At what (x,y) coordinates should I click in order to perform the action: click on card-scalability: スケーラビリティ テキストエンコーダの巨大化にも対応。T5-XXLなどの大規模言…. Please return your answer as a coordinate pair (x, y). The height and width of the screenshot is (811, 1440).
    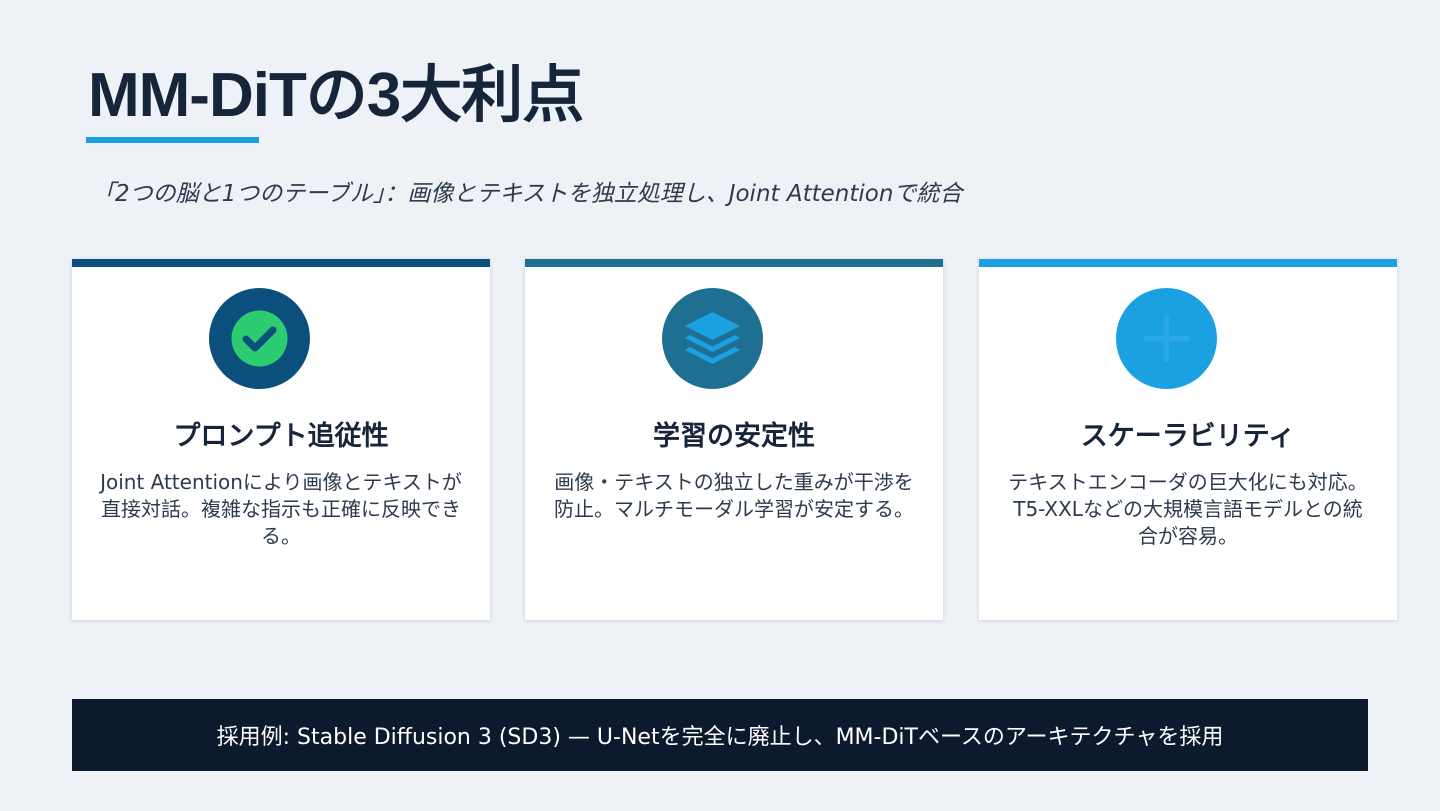
    Looking at the image, I should click on (1188, 439).